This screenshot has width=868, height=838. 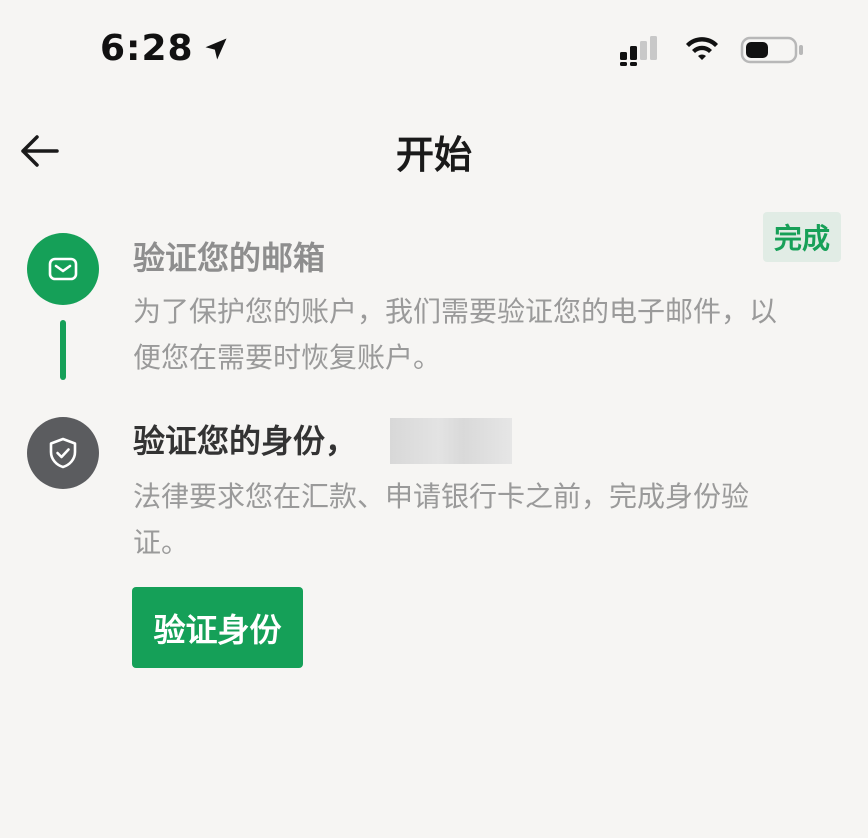 I want to click on step-connector-line, so click(x=63, y=350).